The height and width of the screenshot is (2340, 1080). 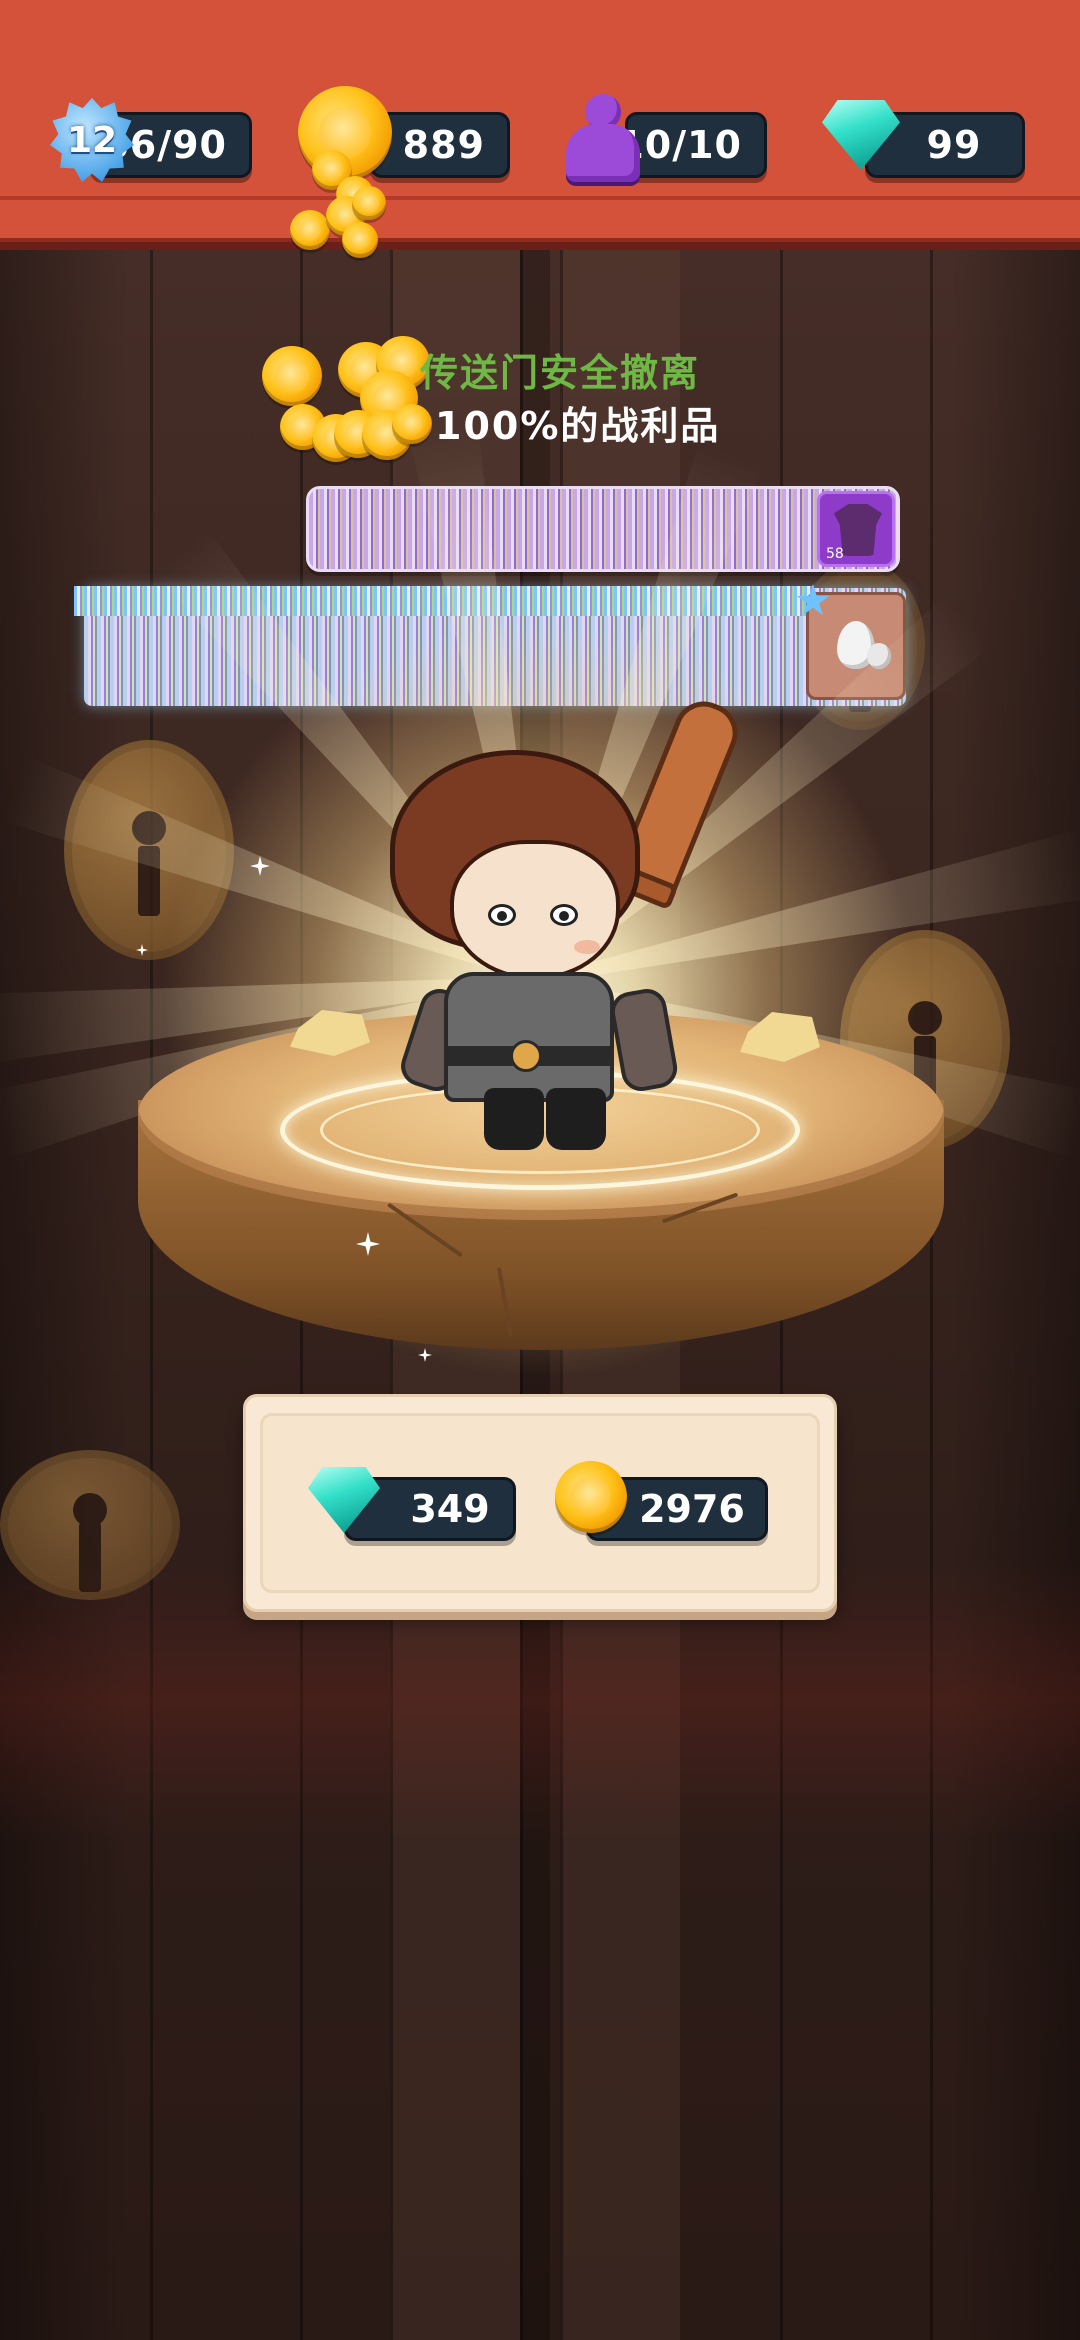 I want to click on armor-count: 58, so click(x=835, y=554).